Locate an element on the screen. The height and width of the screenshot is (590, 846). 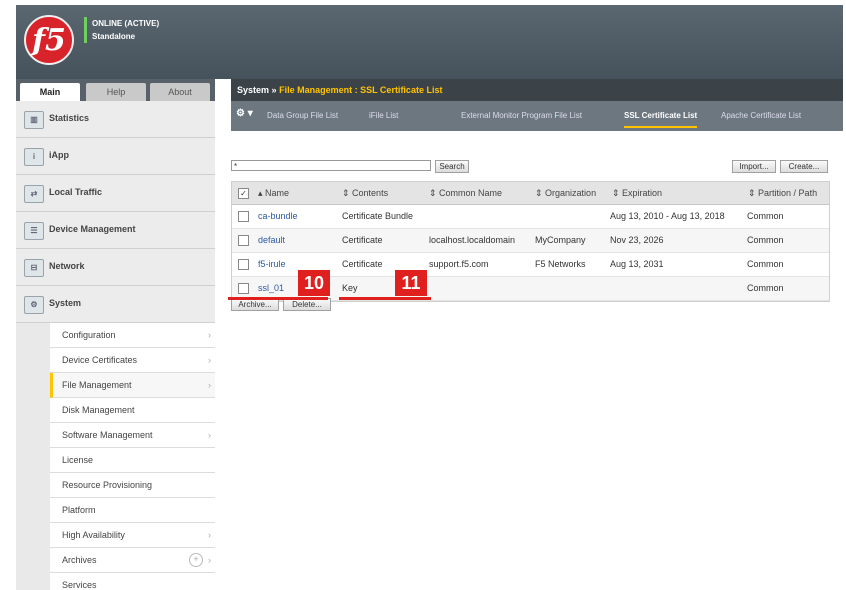
submenu-disk-management: Disk Management is located at coordinates (132, 410).